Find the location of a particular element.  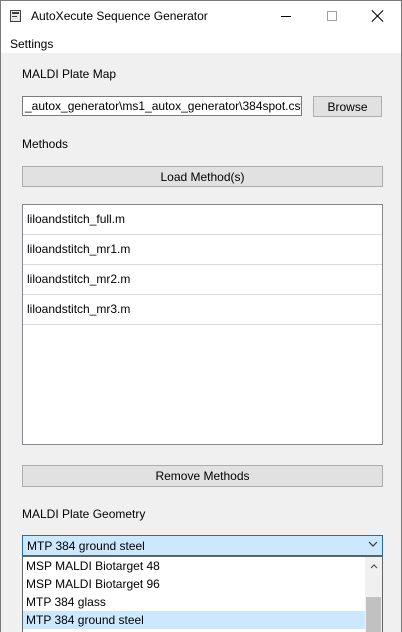

minimize-icon is located at coordinates (286, 16).